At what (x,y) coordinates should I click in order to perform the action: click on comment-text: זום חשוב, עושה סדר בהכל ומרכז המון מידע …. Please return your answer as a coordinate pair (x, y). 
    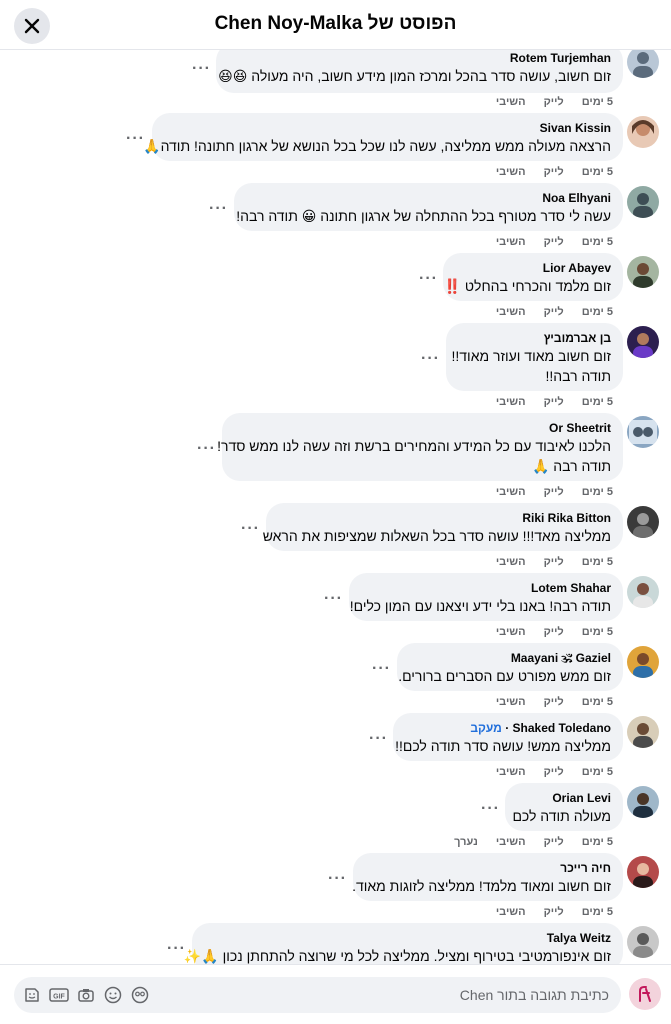
    Looking at the image, I should click on (414, 76).